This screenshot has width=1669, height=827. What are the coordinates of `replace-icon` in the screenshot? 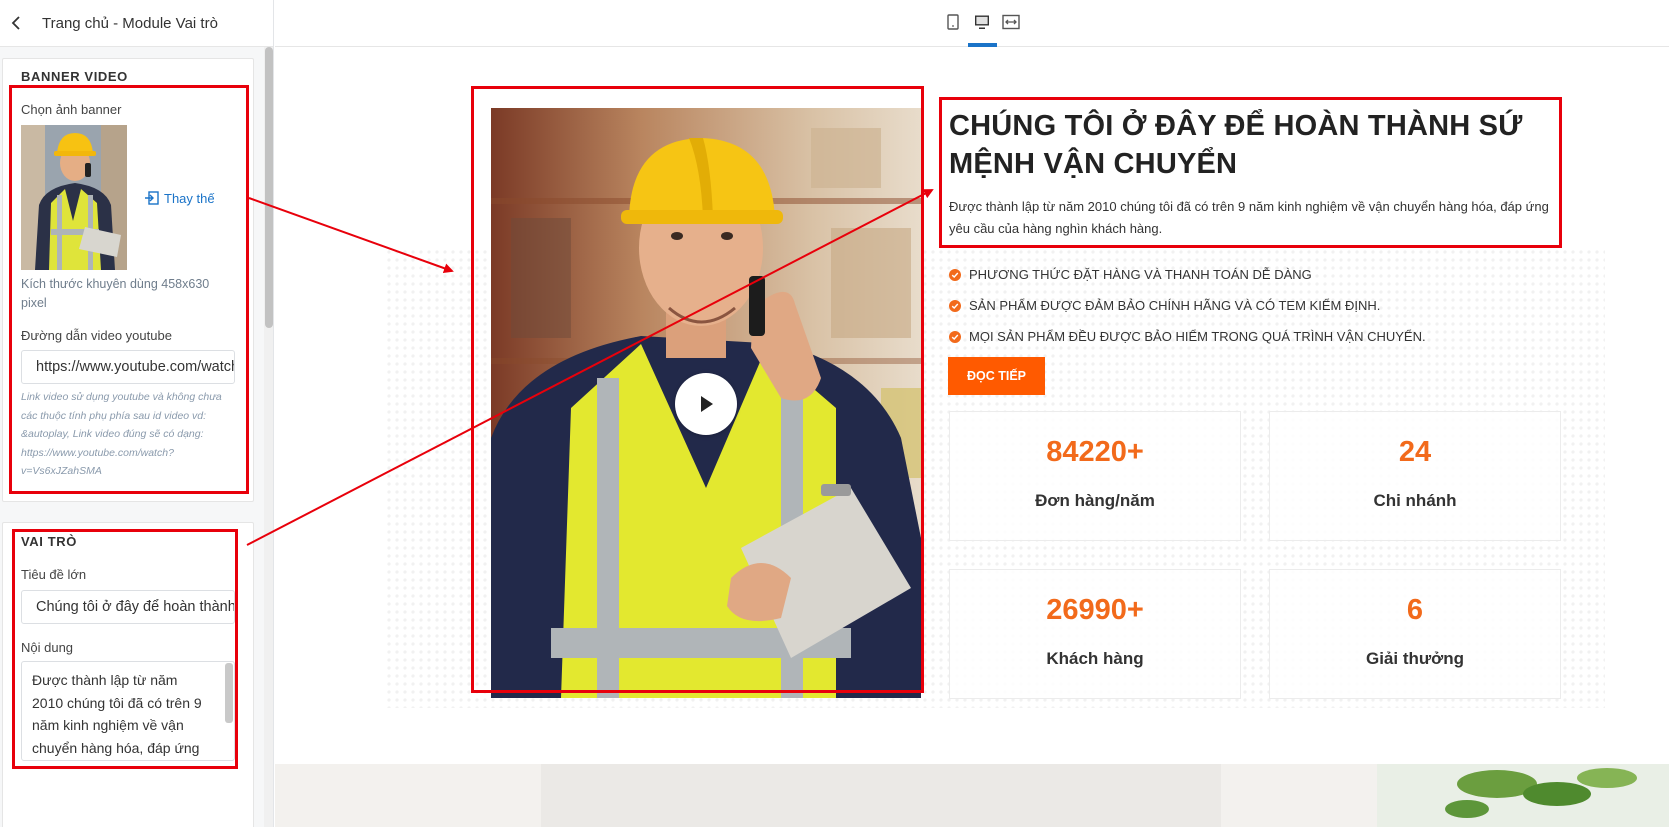 It's located at (152, 198).